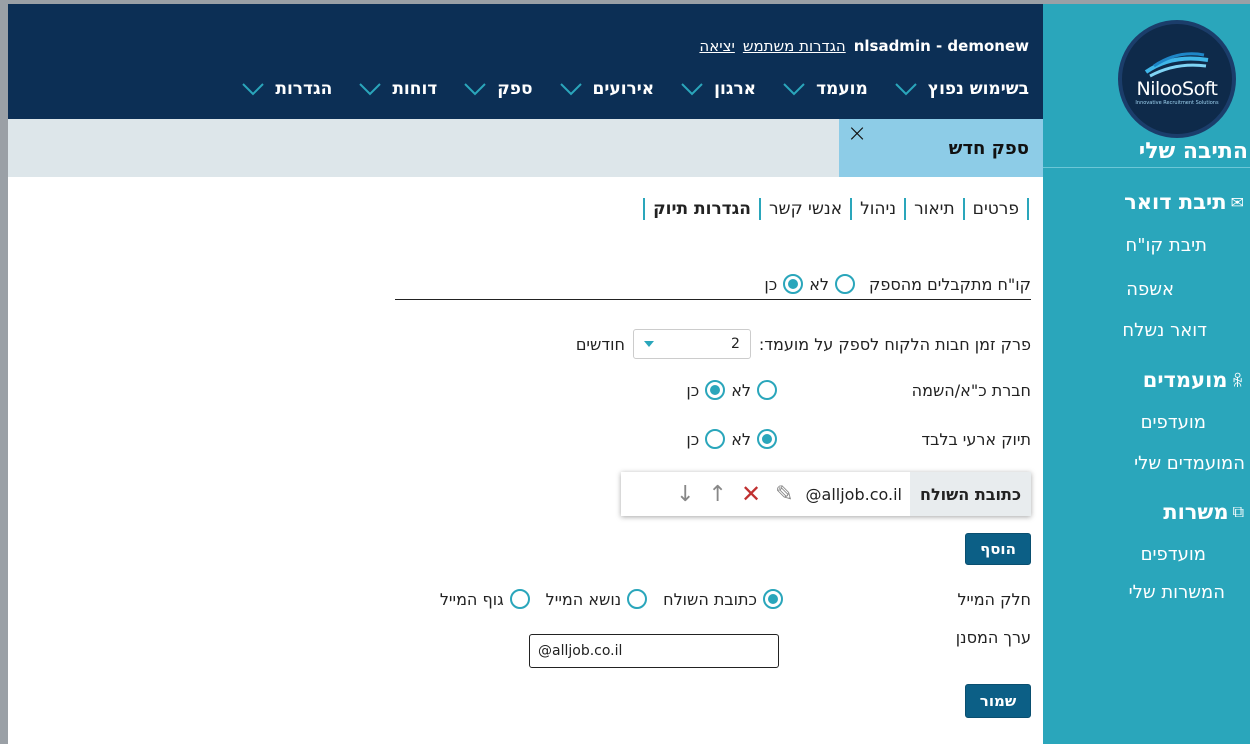 The width and height of the screenshot is (1250, 744). Describe the element at coordinates (949, 284) in the screenshot. I see `cv-from-supplier-label: קו"ח מתקבלים מהספק` at that location.